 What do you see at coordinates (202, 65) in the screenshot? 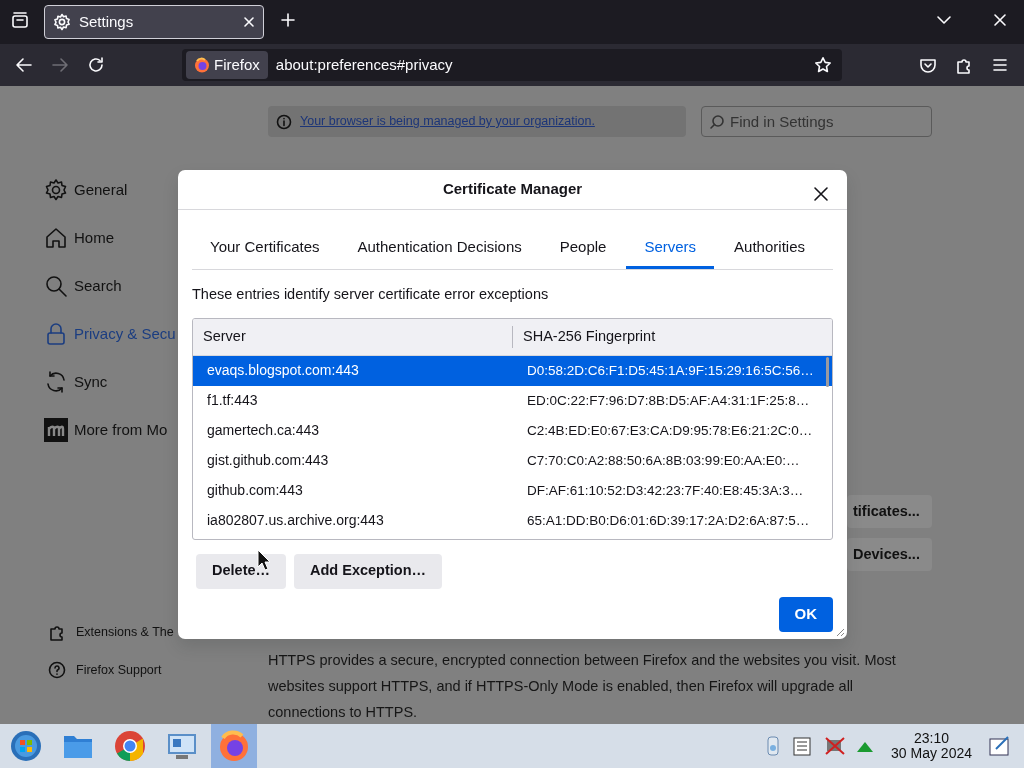
I see `firefox-logo-icon` at bounding box center [202, 65].